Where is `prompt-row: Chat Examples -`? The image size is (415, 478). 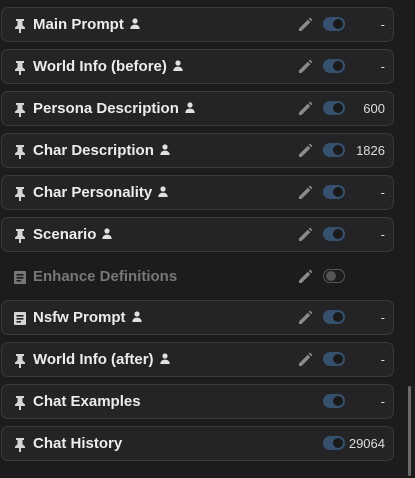
prompt-row: Chat Examples - is located at coordinates (197, 401).